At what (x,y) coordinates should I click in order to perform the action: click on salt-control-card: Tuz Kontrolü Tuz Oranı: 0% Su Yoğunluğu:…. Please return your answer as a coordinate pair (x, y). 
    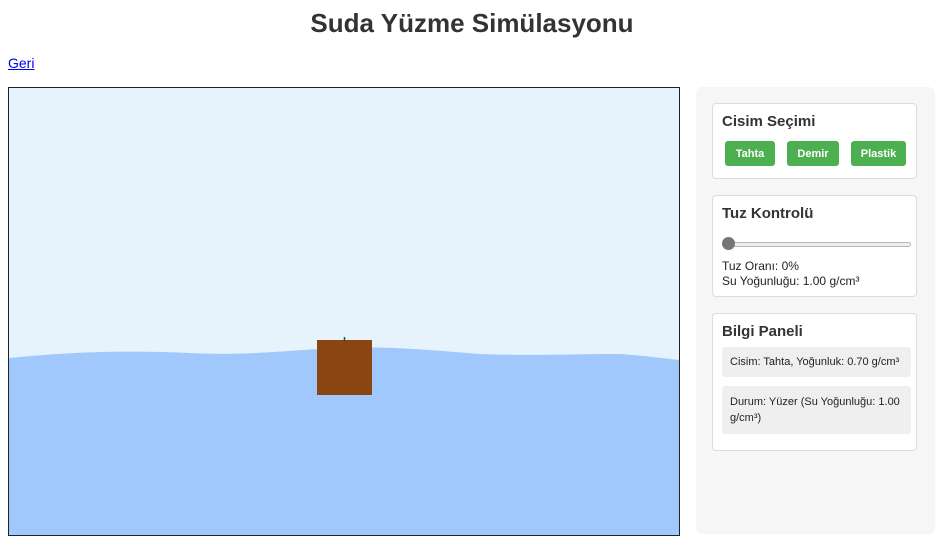
    Looking at the image, I should click on (814, 246).